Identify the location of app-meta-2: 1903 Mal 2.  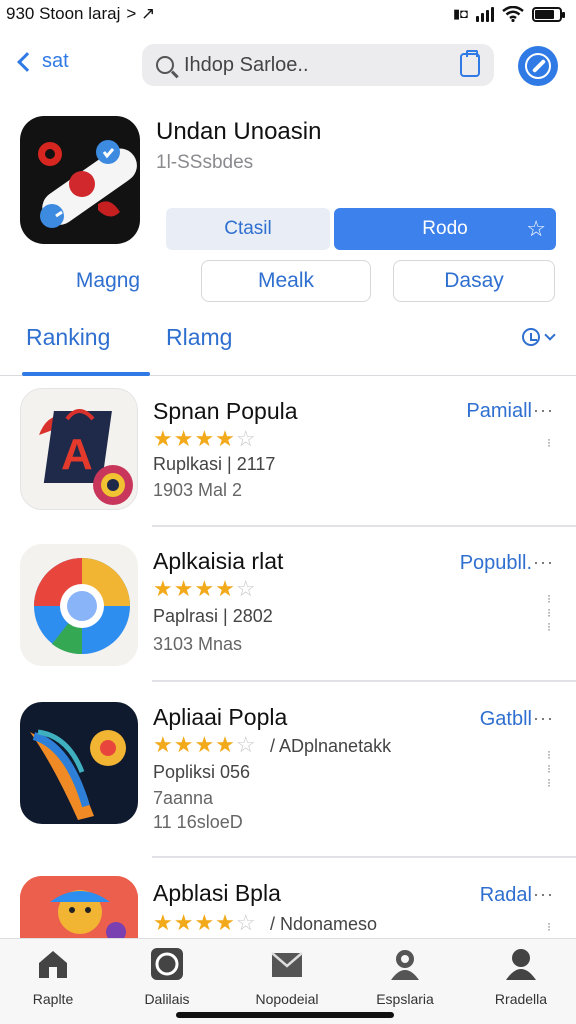
(198, 490).